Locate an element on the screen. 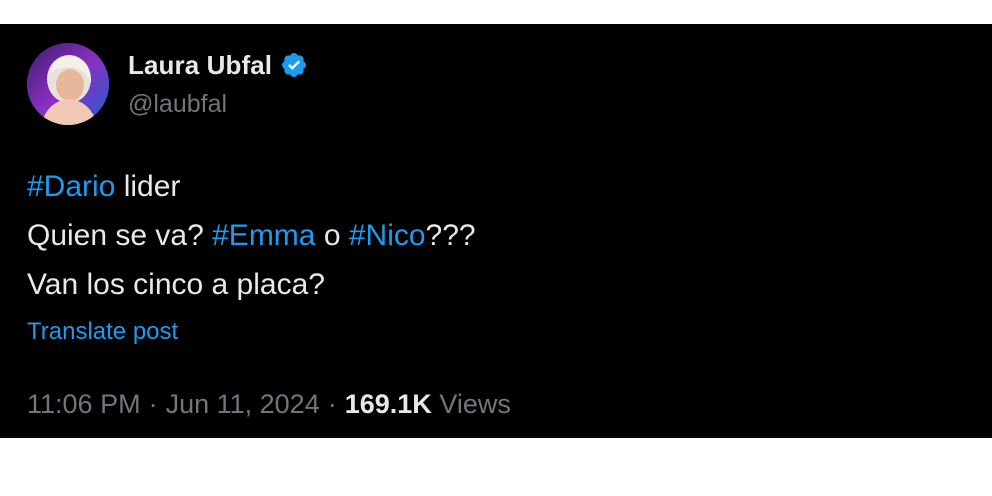  post-text-line: Van los cinco a placa? is located at coordinates (251, 284).